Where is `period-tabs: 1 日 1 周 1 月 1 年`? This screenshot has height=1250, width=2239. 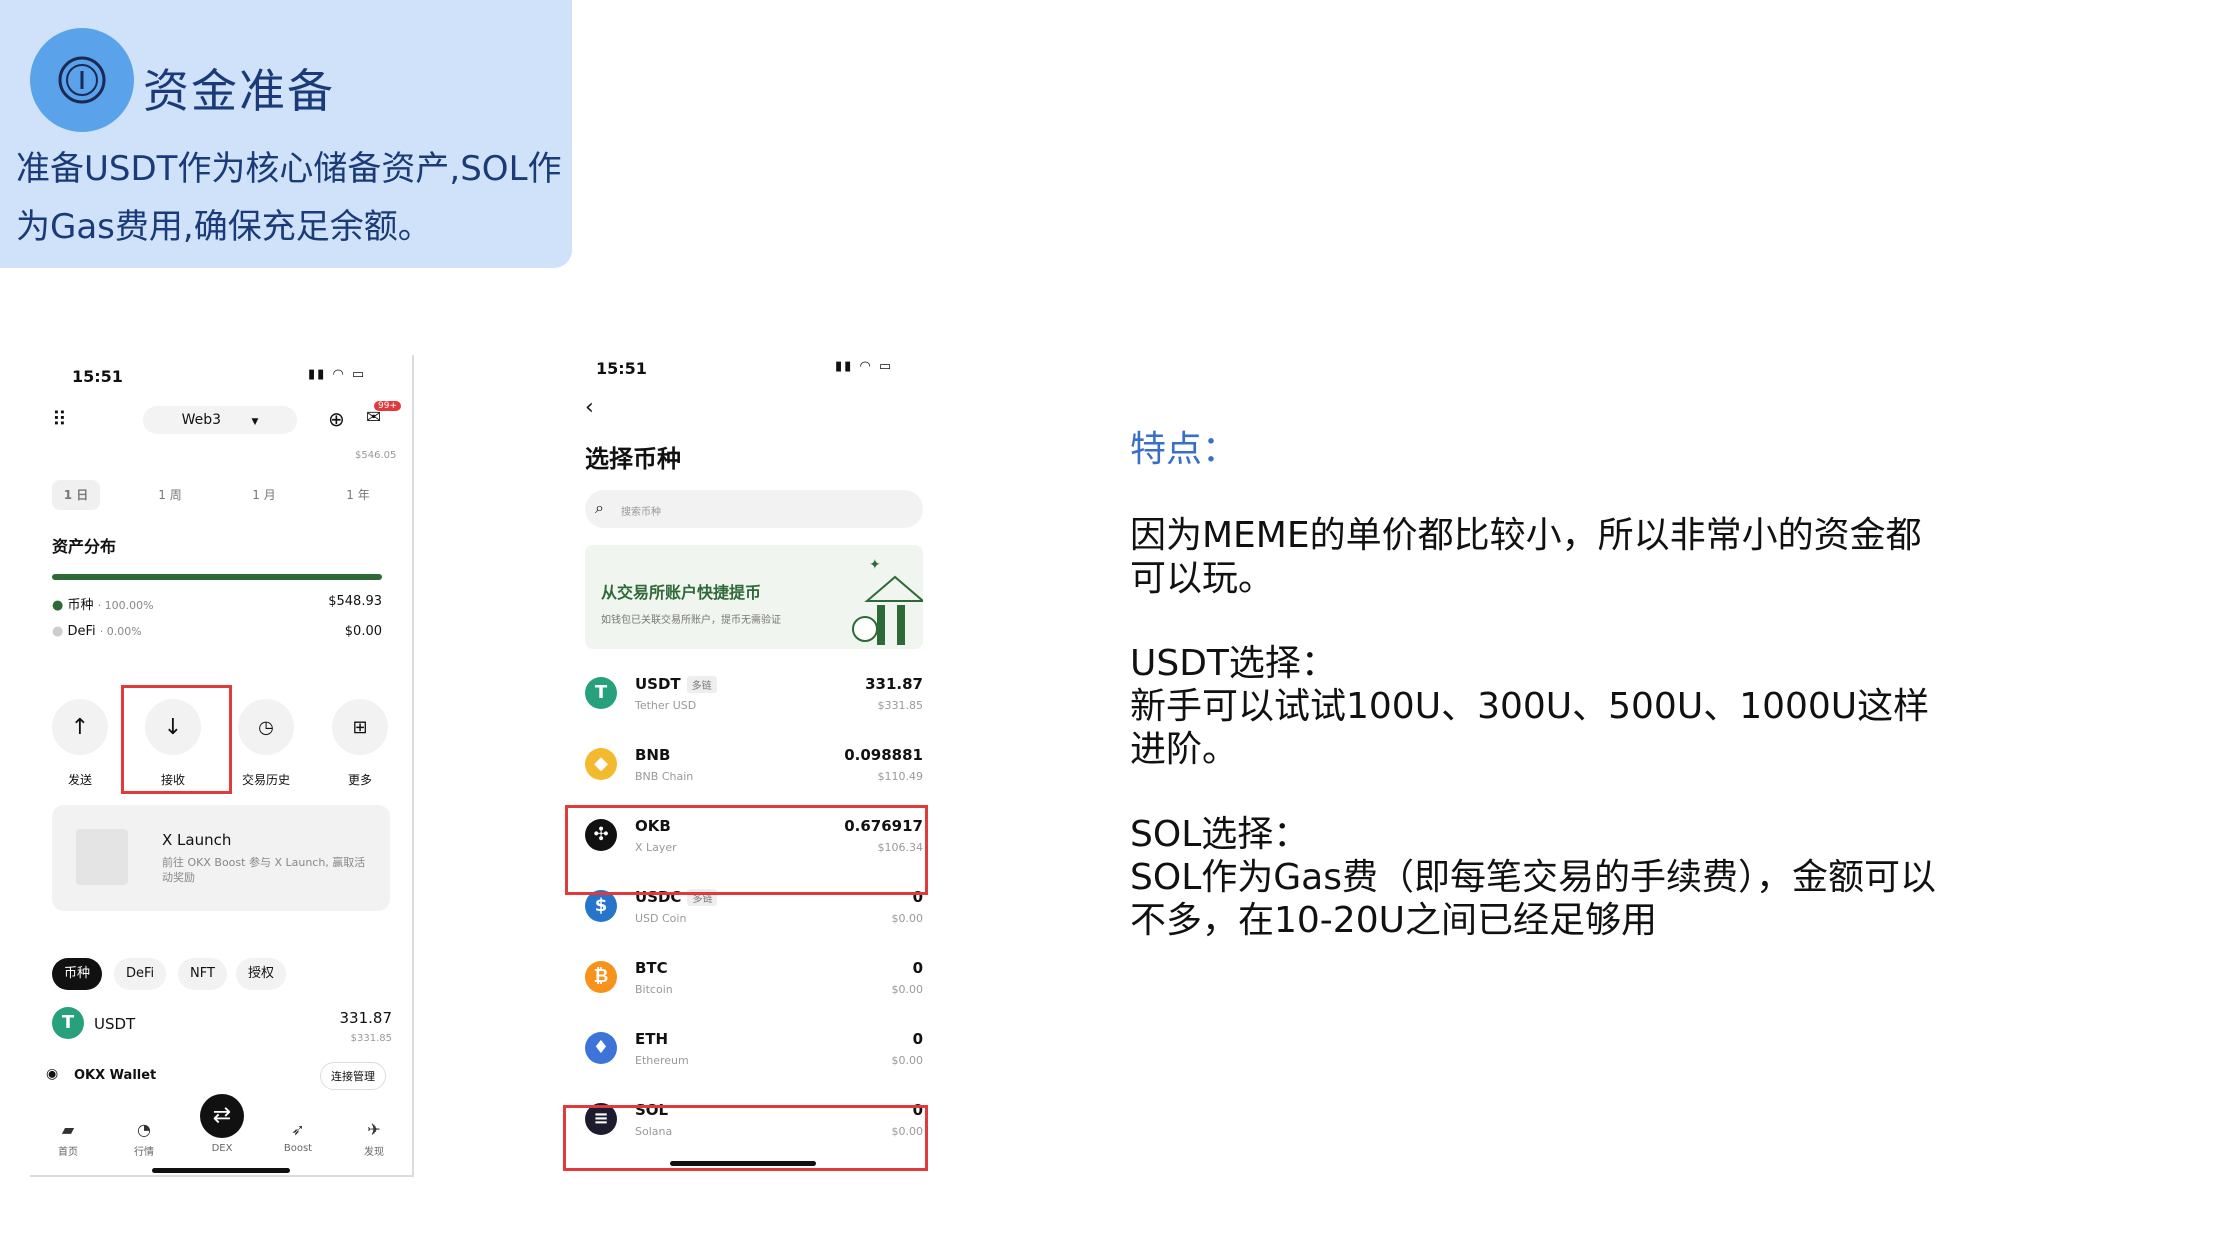
period-tabs: 1 日 1 周 1 月 1 年 is located at coordinates (214, 495).